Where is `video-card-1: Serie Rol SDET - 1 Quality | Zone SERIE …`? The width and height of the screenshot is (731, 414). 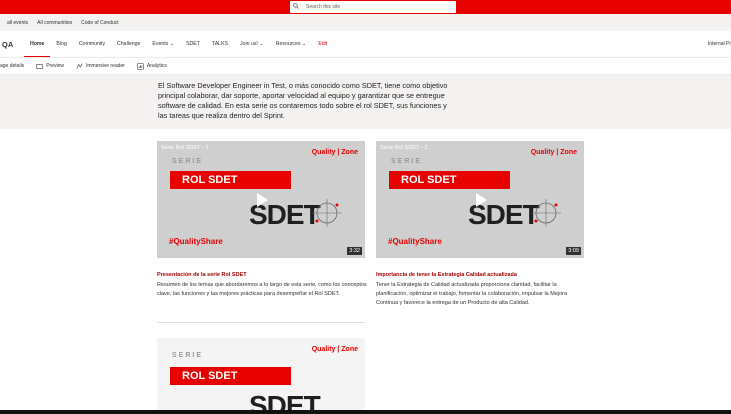
video-card-1: Serie Rol SDET - 1 Quality | Zone SERIE … is located at coordinates (261, 199).